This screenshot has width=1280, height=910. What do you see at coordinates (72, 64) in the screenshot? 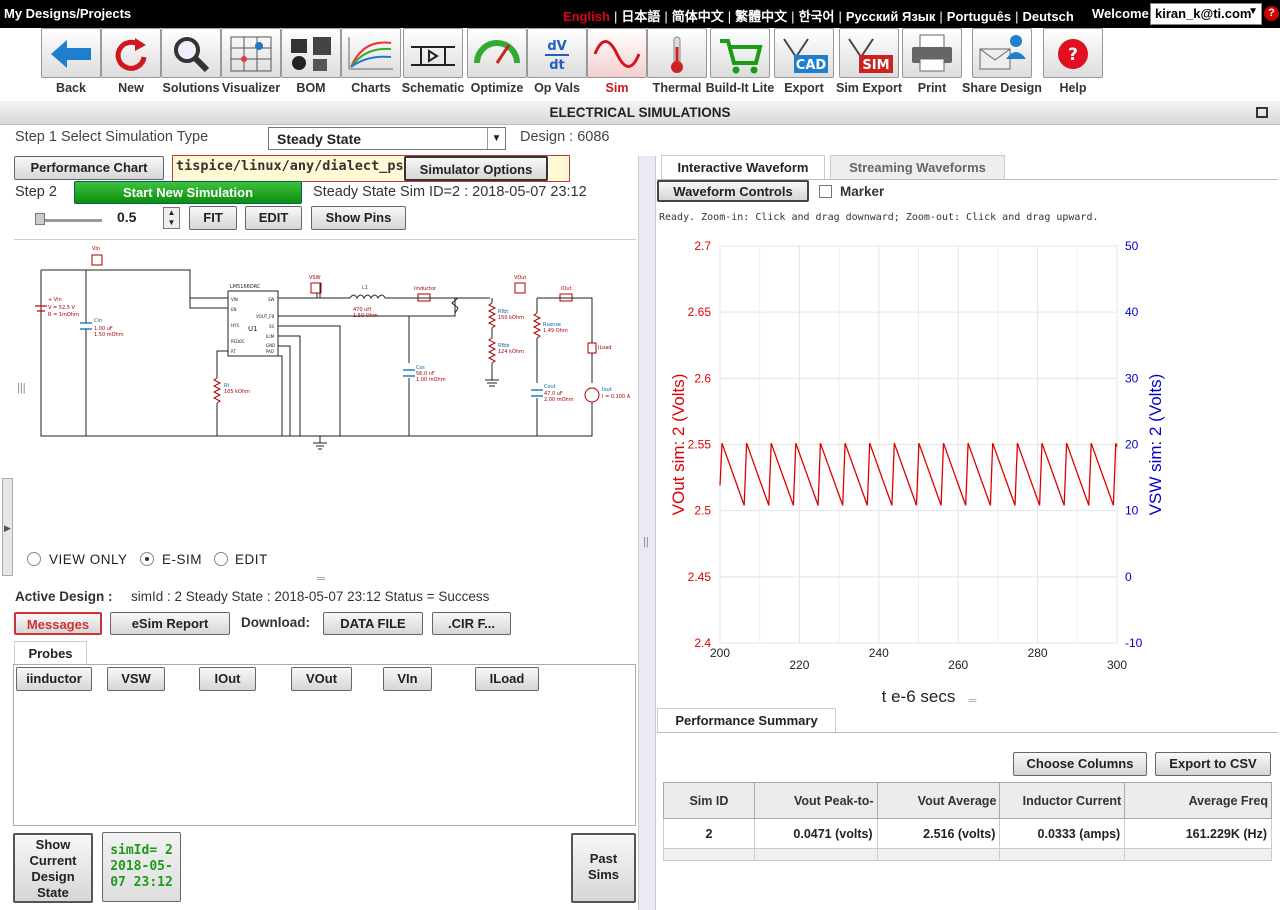
I see `toolbar-back-button: Back` at bounding box center [72, 64].